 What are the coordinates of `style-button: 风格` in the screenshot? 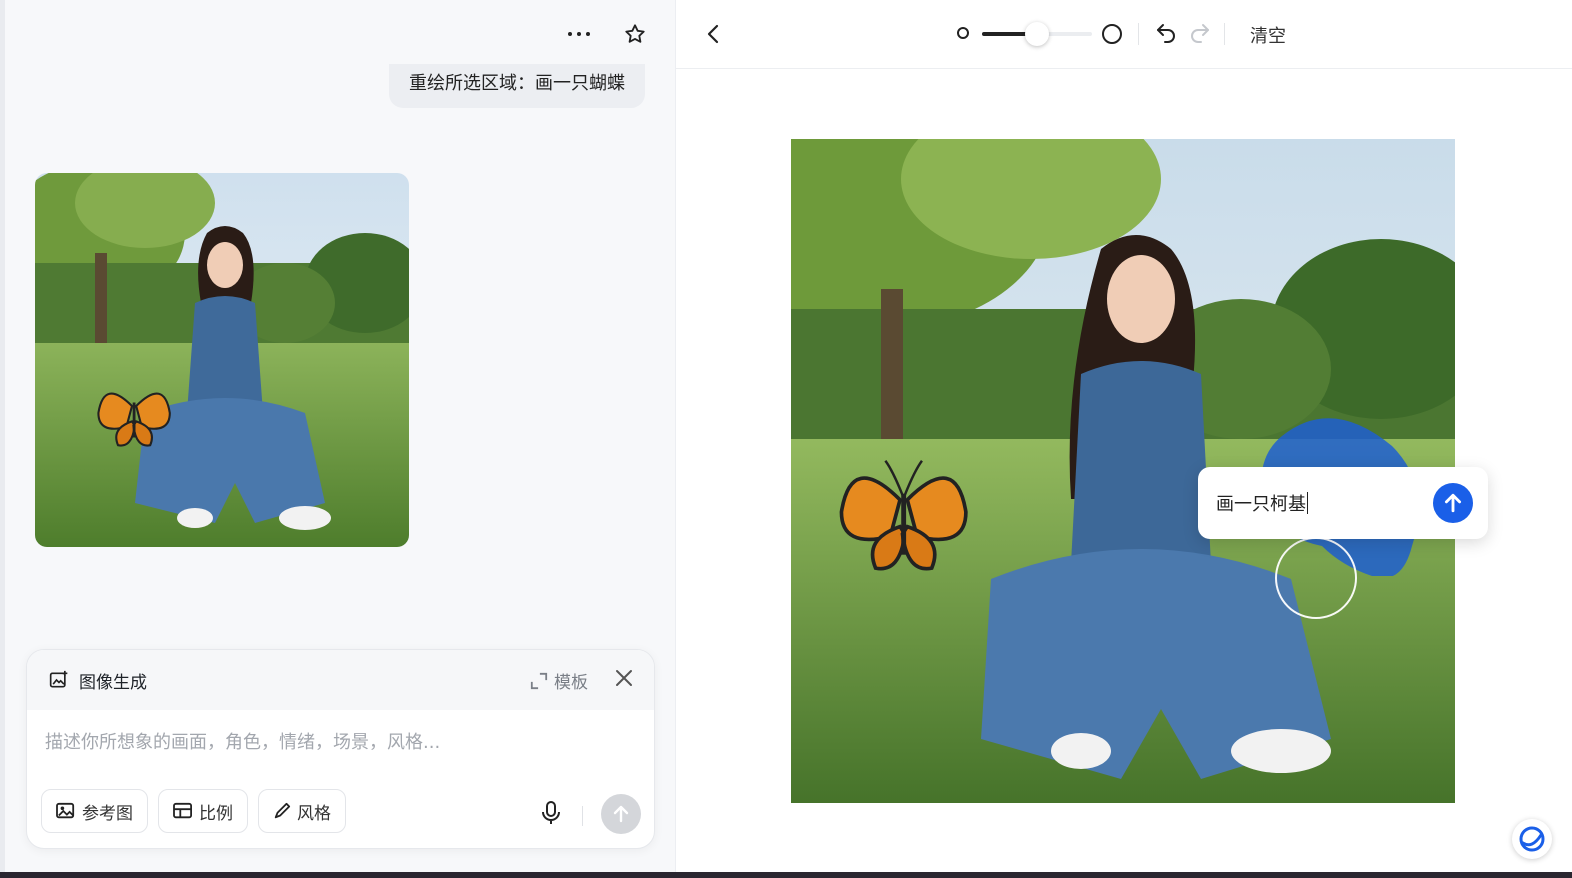 It's located at (302, 811).